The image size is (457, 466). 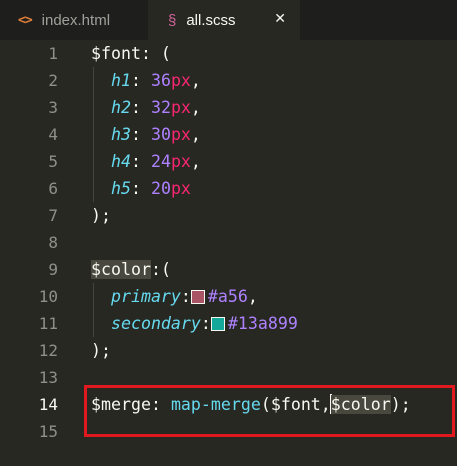 I want to click on tab-label: index.html, so click(x=76, y=20).